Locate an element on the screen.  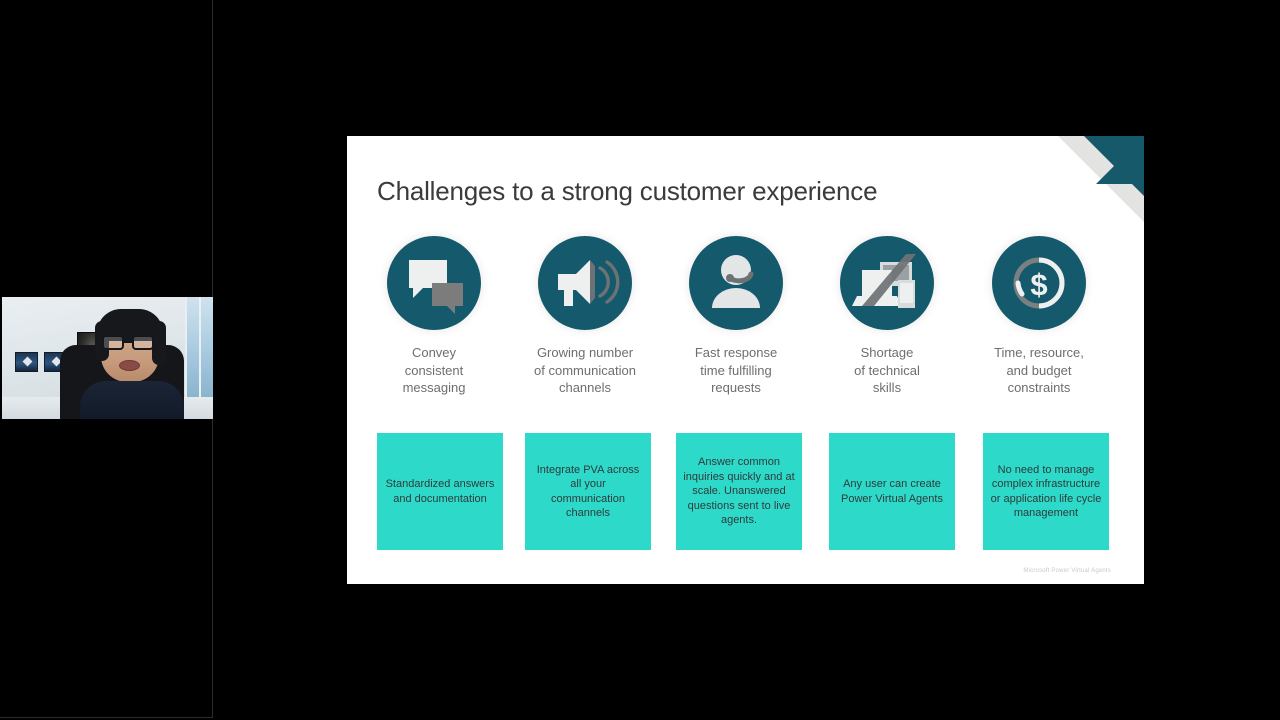
challenge-column-1: Convey consistent messaging is located at coordinates (434, 316).